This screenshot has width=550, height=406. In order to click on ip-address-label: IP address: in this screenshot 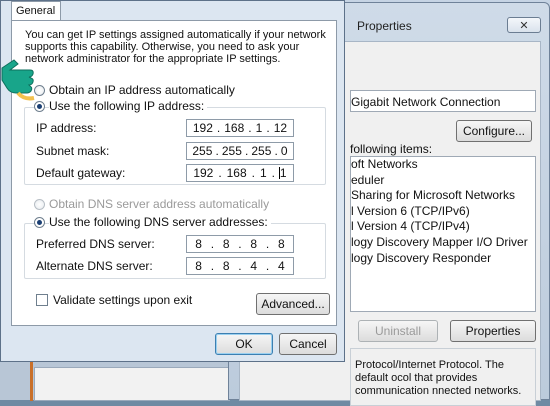, I will do `click(66, 128)`.